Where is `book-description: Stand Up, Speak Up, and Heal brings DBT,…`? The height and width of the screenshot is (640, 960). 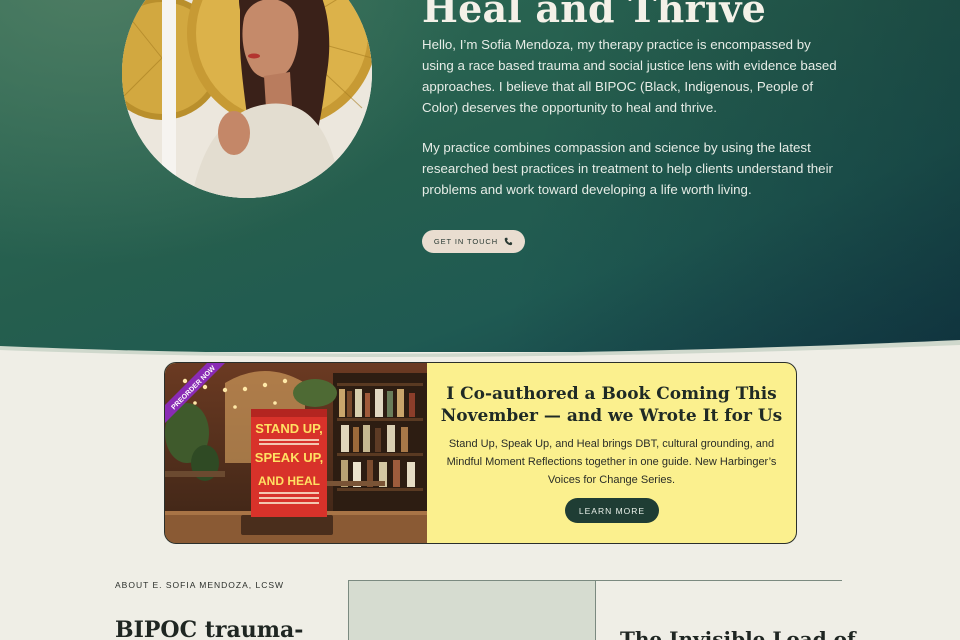
book-description: Stand Up, Speak Up, and Heal brings DBT,… is located at coordinates (611, 462).